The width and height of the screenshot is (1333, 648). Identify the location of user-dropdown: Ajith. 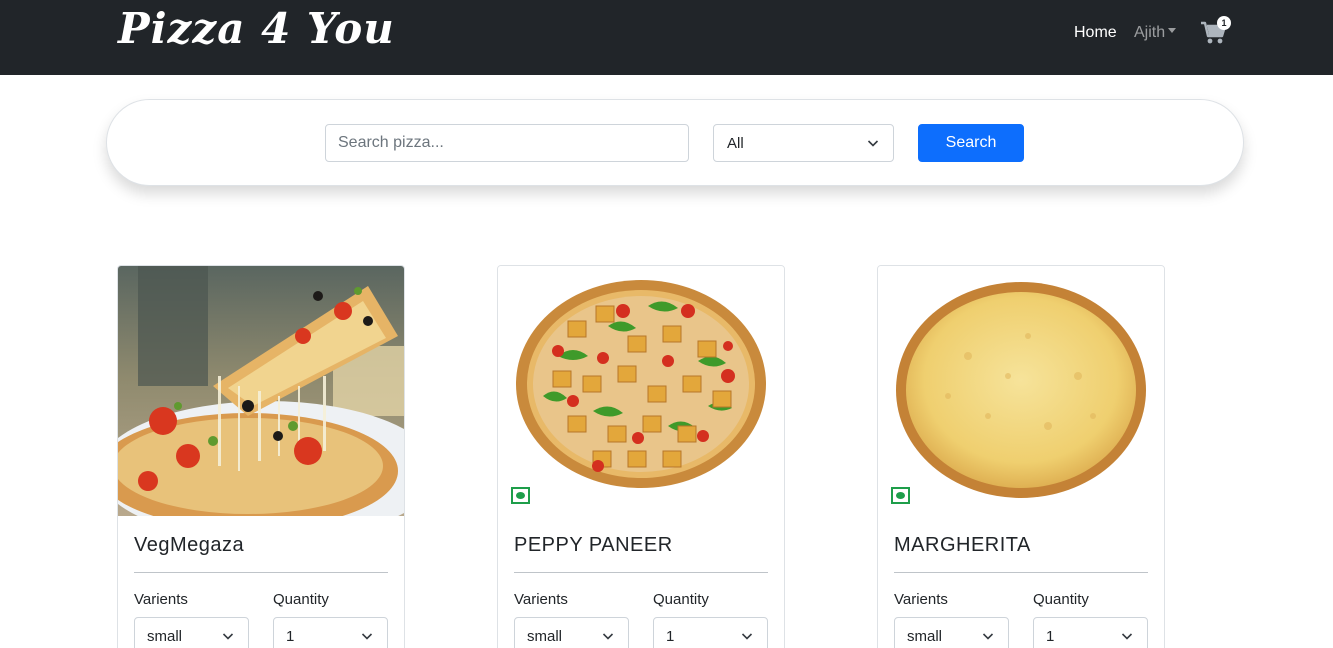
(1155, 33).